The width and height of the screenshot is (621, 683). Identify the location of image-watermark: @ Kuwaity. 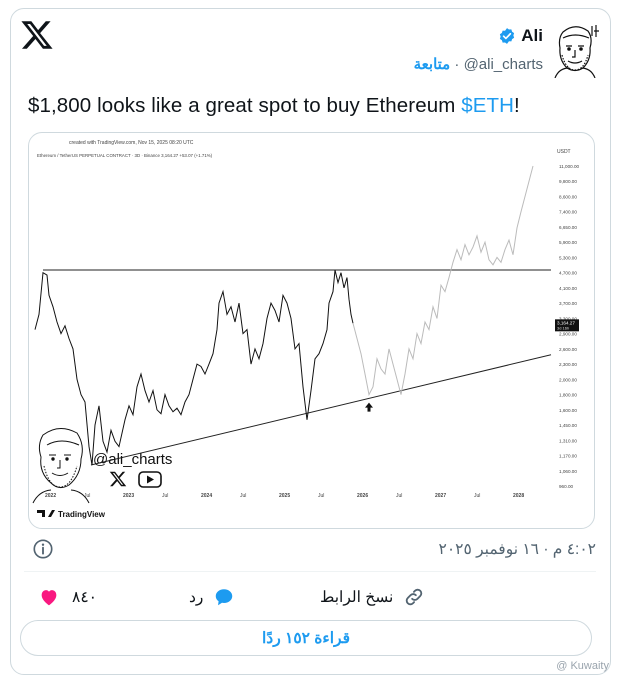
(582, 666).